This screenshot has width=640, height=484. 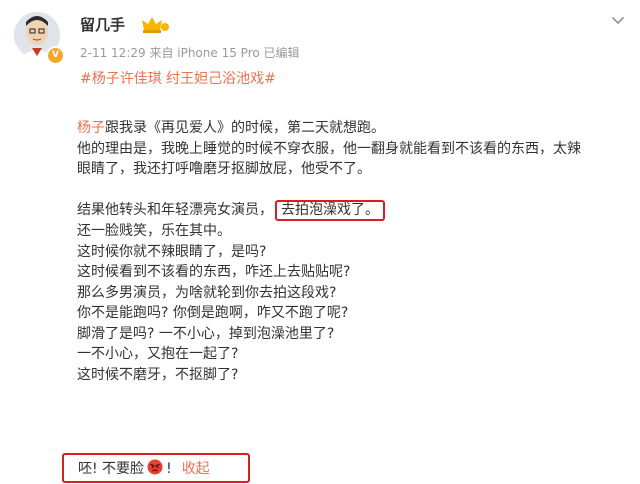 I want to click on content-line: 结果他转头和年轻漂亮女演员， 去拍泡澡戏了。, so click(x=349, y=210).